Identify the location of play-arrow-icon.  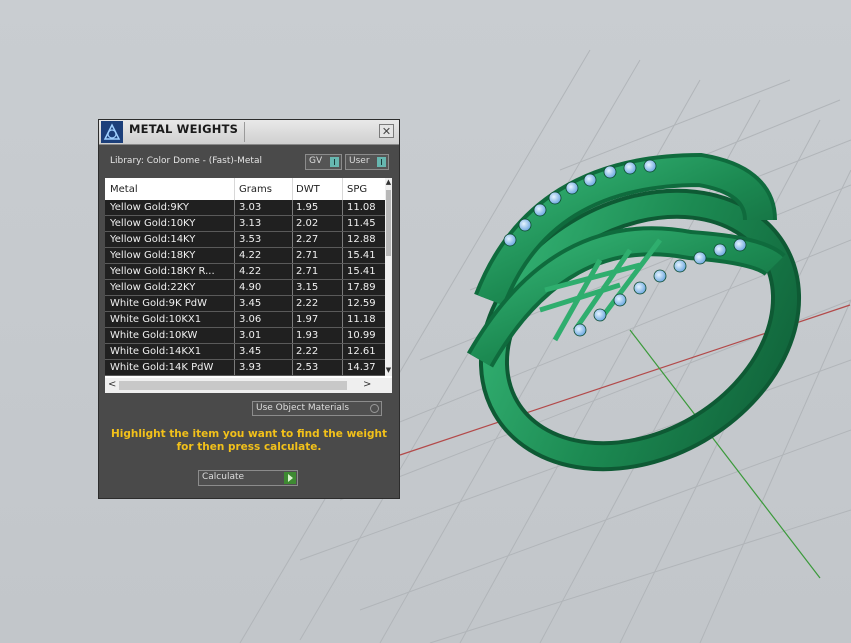
(290, 478).